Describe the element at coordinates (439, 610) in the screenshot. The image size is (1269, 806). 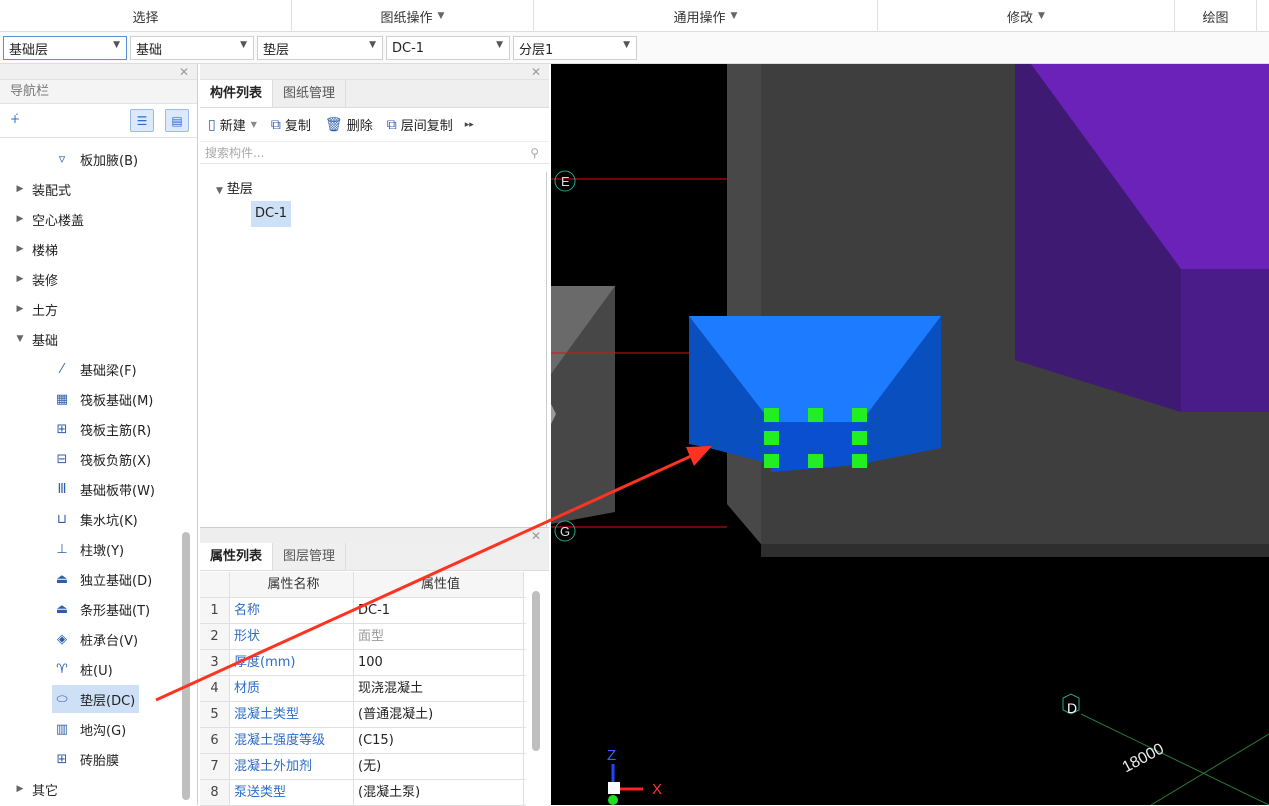
I see `property-value: DC-1` at that location.